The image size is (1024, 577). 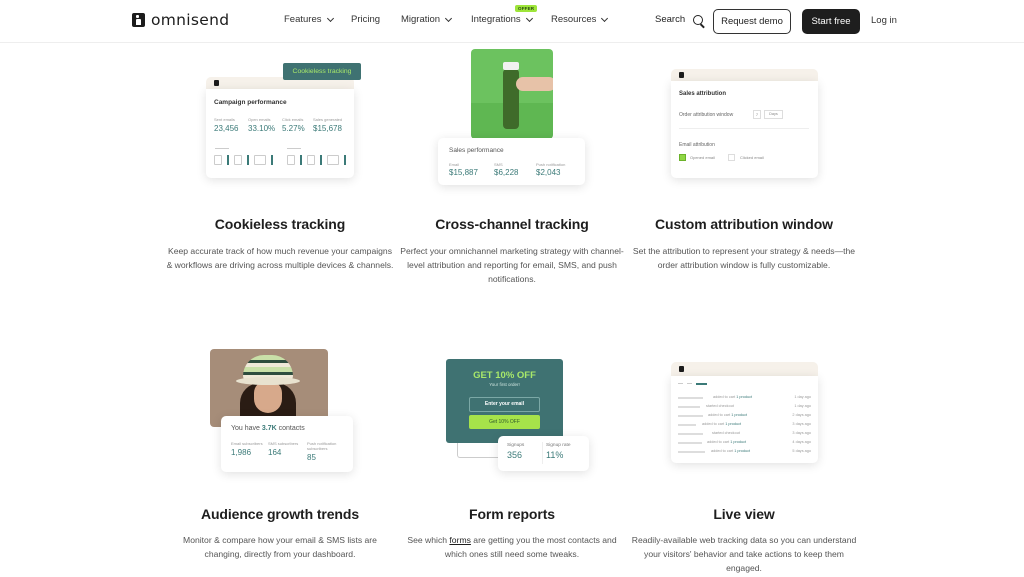 I want to click on live-view-card-header, so click(x=744, y=369).